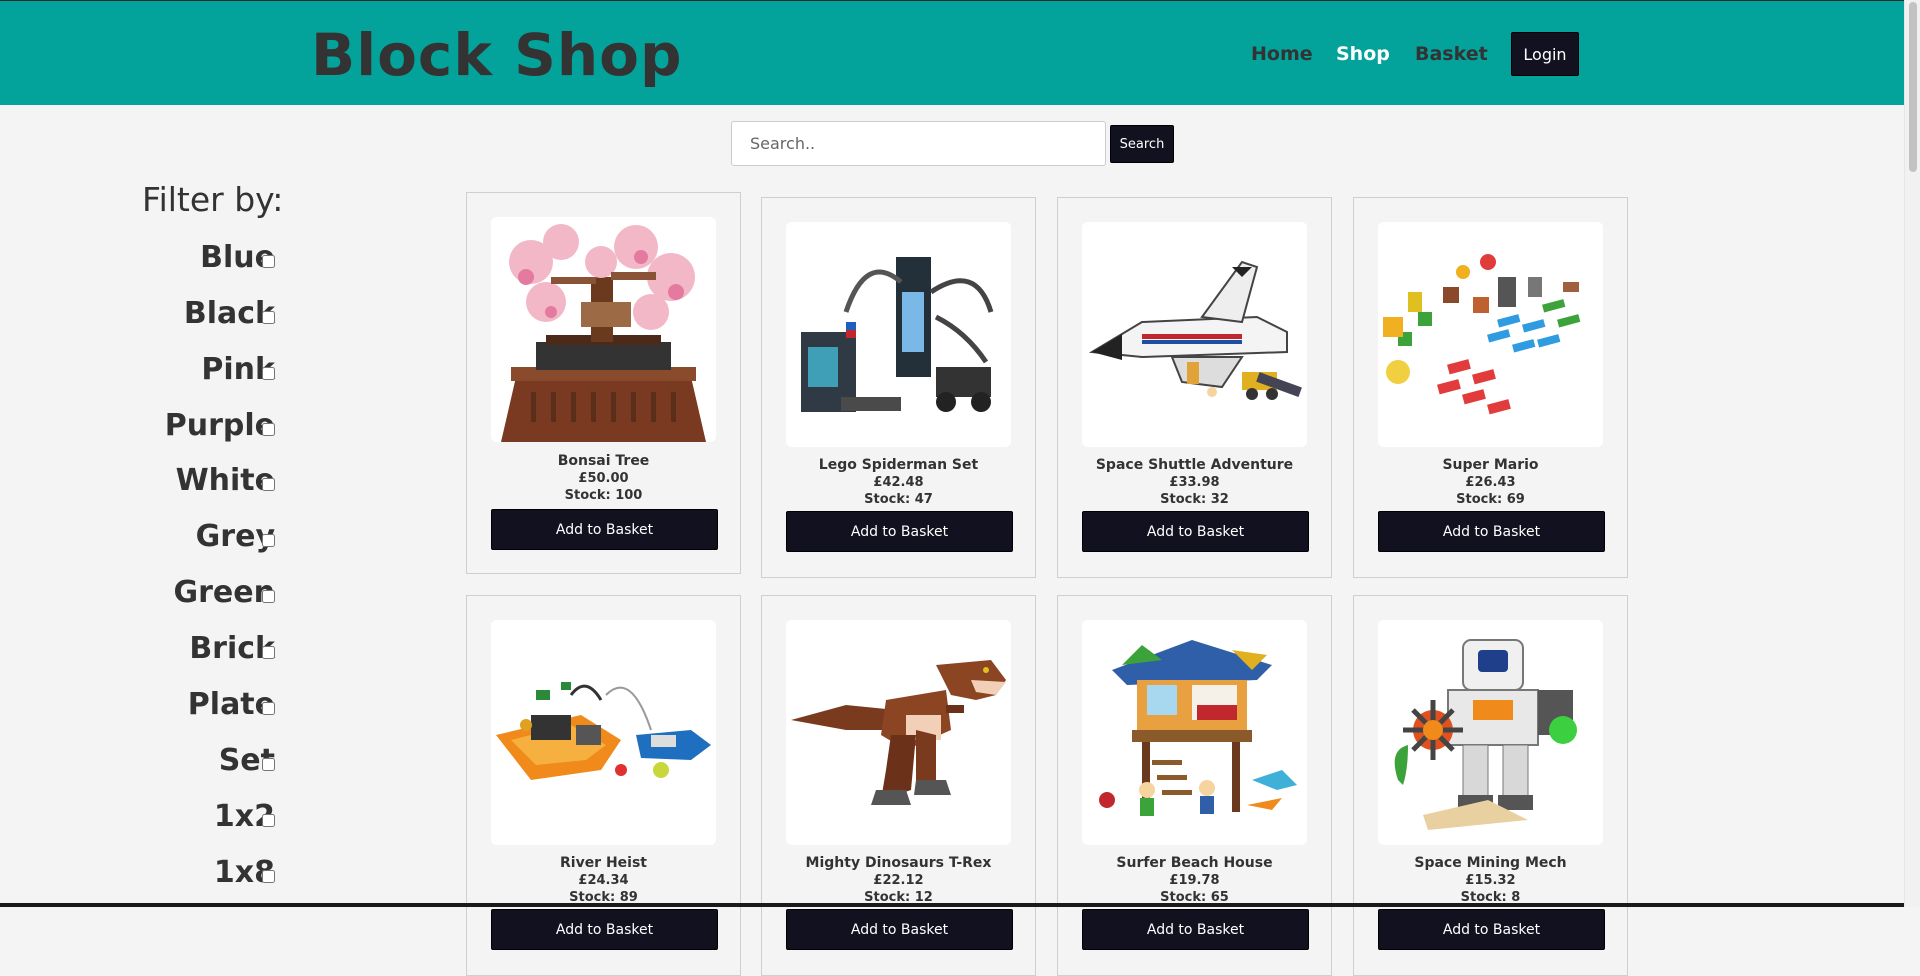  What do you see at coordinates (268, 876) in the screenshot?
I see `filter-checkbox-1x8` at bounding box center [268, 876].